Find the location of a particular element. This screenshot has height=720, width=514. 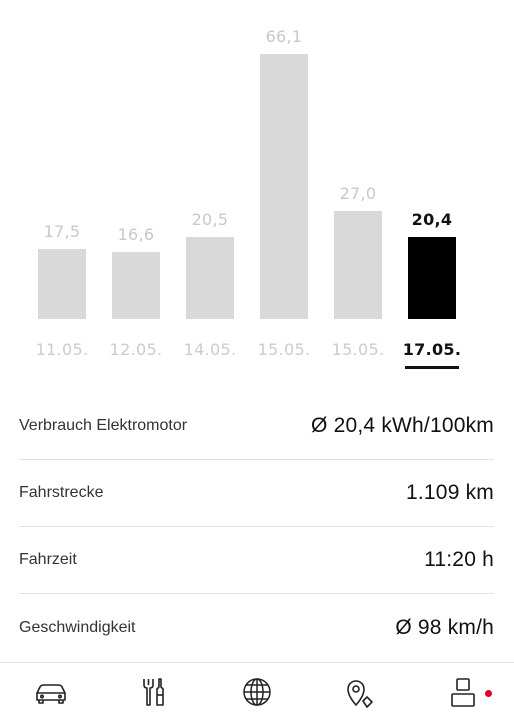

stat-row-consumption: Verbrauch Elektromotor Ø 20,4 kWh/100km is located at coordinates (256, 426).